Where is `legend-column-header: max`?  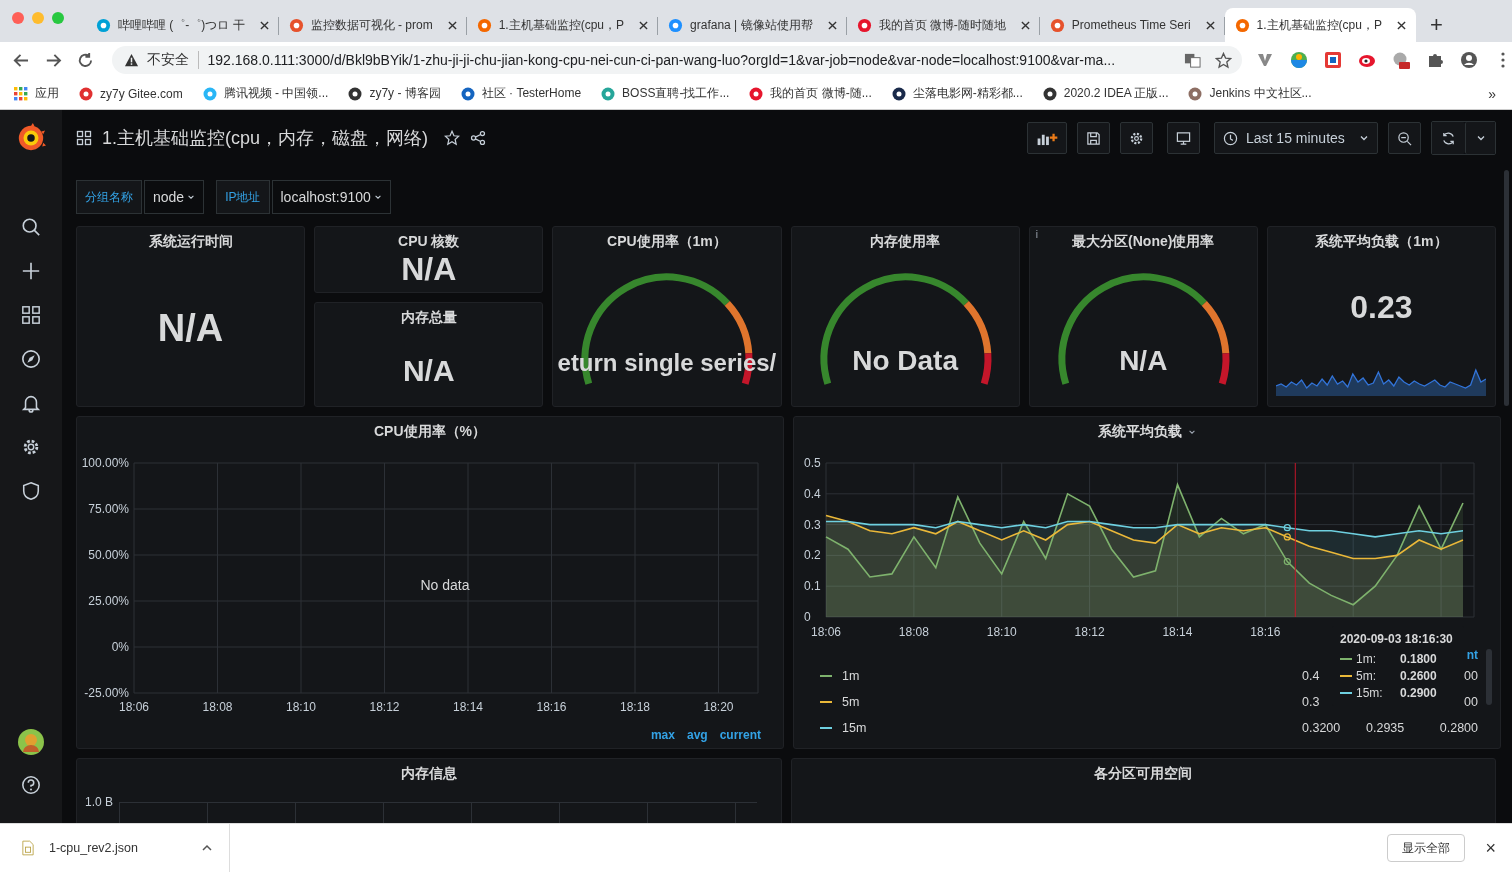
legend-column-header: max is located at coordinates (662, 735).